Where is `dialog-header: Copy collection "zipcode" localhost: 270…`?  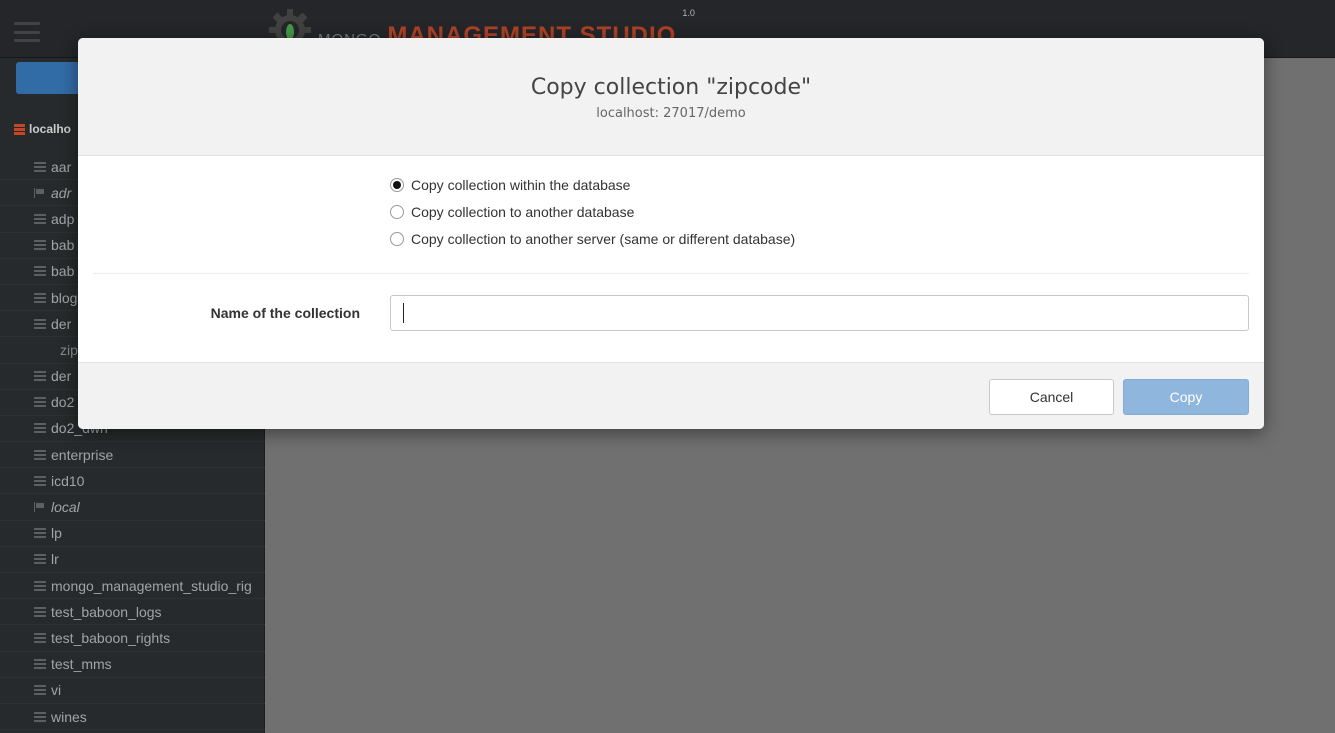 dialog-header: Copy collection "zipcode" localhost: 270… is located at coordinates (671, 97).